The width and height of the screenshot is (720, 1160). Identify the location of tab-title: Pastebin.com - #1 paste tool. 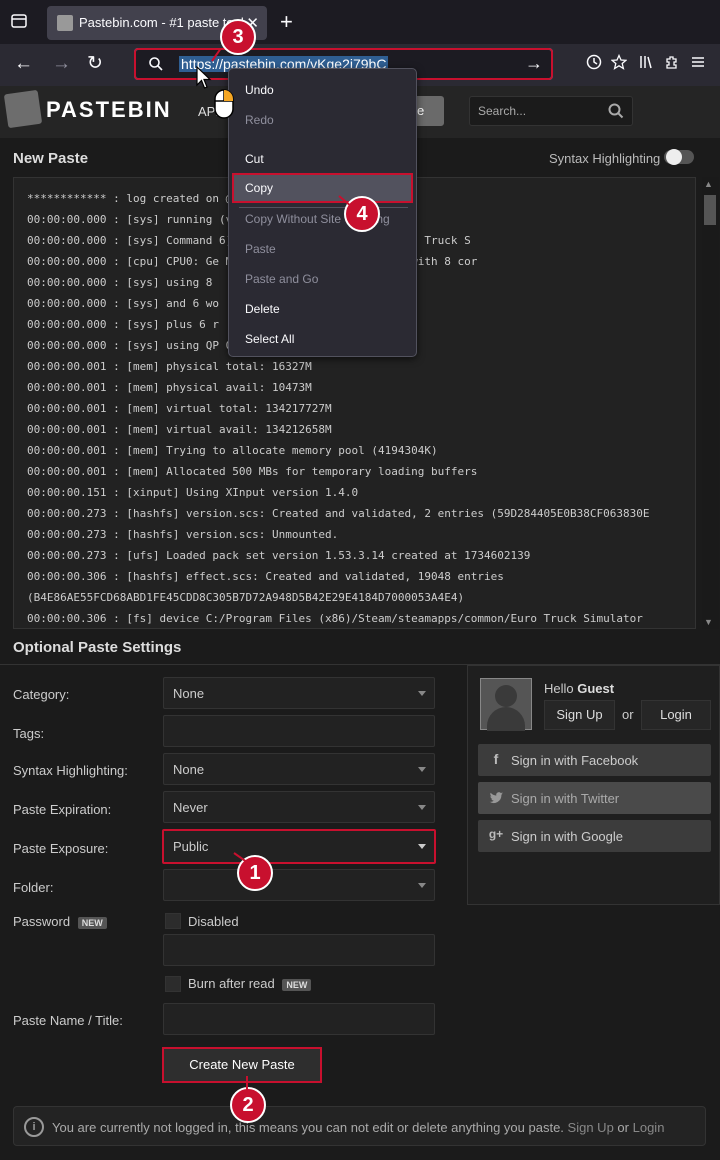
(161, 22).